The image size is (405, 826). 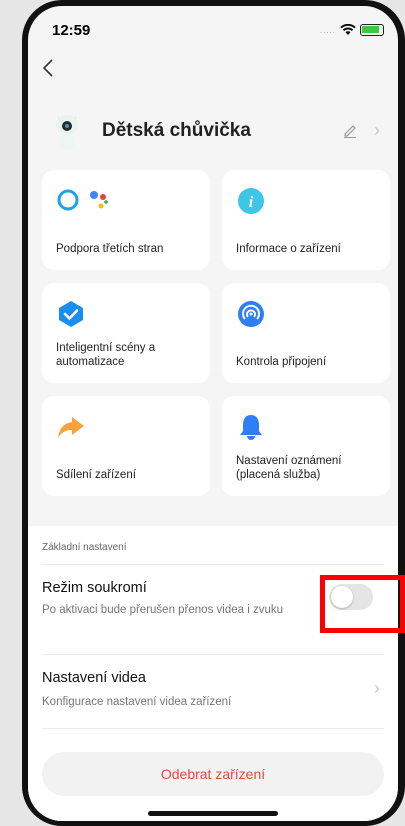 What do you see at coordinates (281, 362) in the screenshot?
I see `tile-label: Kontrola připojení` at bounding box center [281, 362].